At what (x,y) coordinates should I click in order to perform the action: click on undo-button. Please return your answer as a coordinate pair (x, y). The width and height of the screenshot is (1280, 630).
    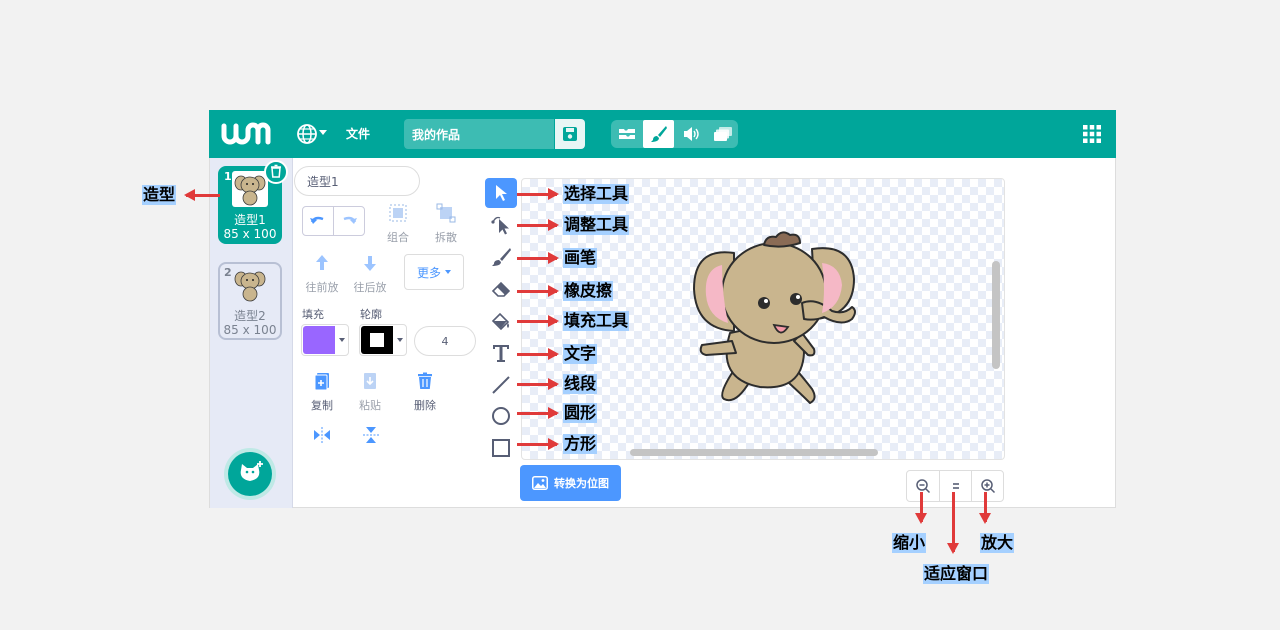
    Looking at the image, I should click on (318, 221).